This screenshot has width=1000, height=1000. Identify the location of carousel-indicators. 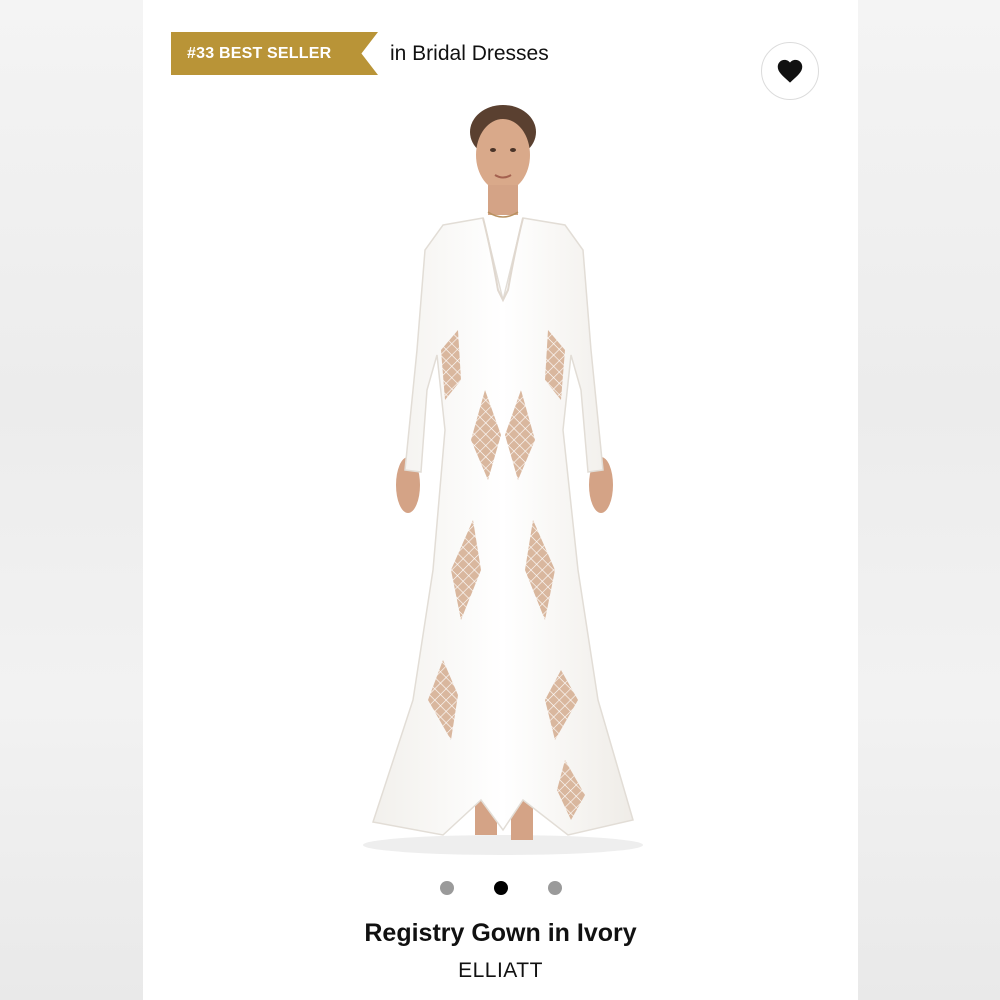
(500, 888).